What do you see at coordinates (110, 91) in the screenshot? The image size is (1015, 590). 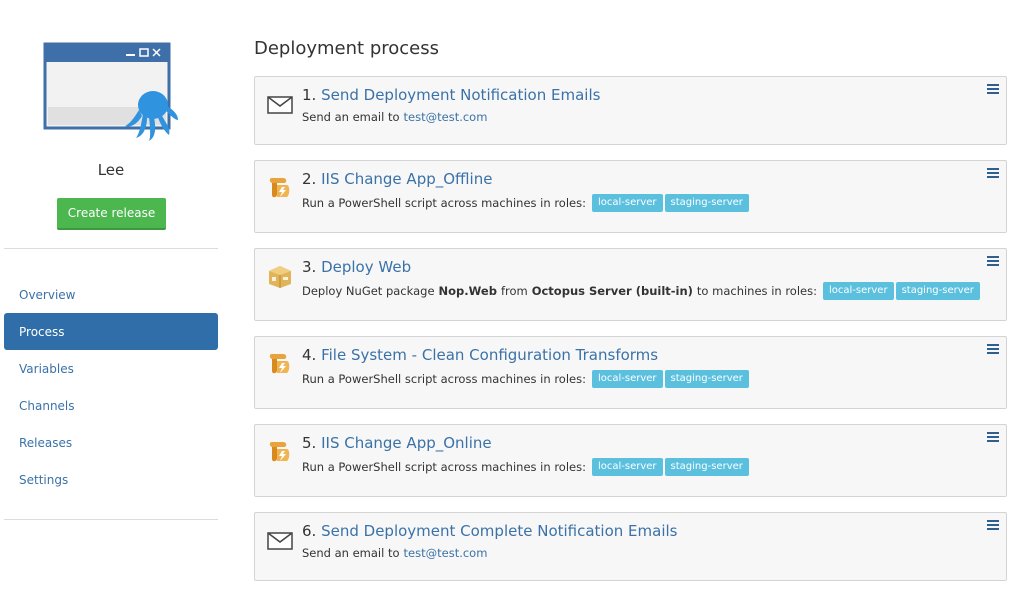 I see `project-logo-icon` at bounding box center [110, 91].